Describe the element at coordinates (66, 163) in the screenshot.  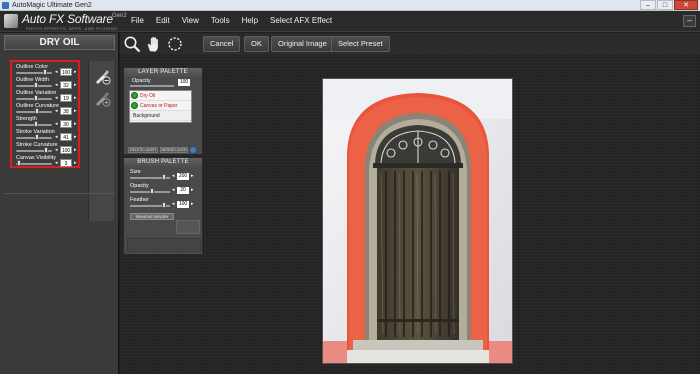
I see `slider-value: 3` at that location.